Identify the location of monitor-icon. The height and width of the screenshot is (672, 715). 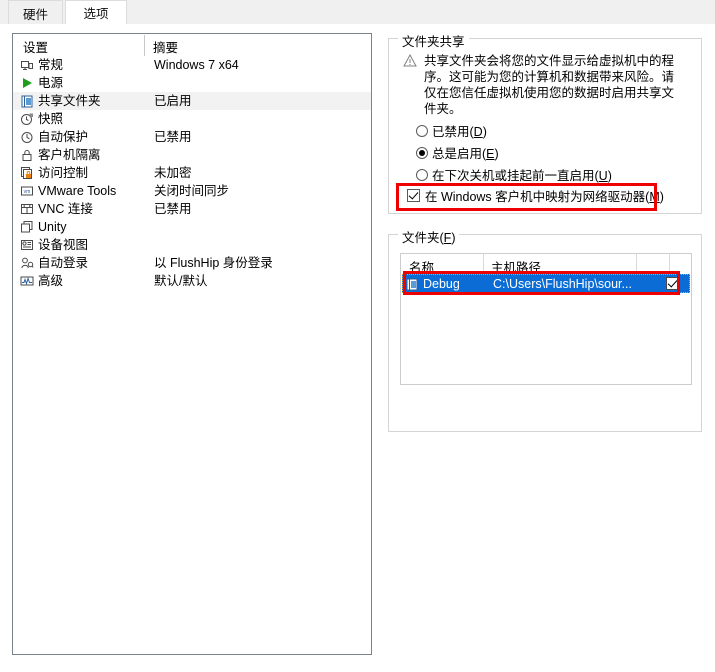
(27, 65).